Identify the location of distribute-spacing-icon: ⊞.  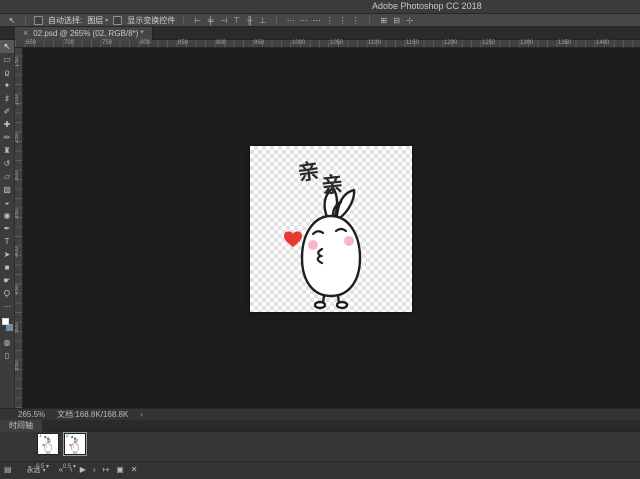
(383, 20).